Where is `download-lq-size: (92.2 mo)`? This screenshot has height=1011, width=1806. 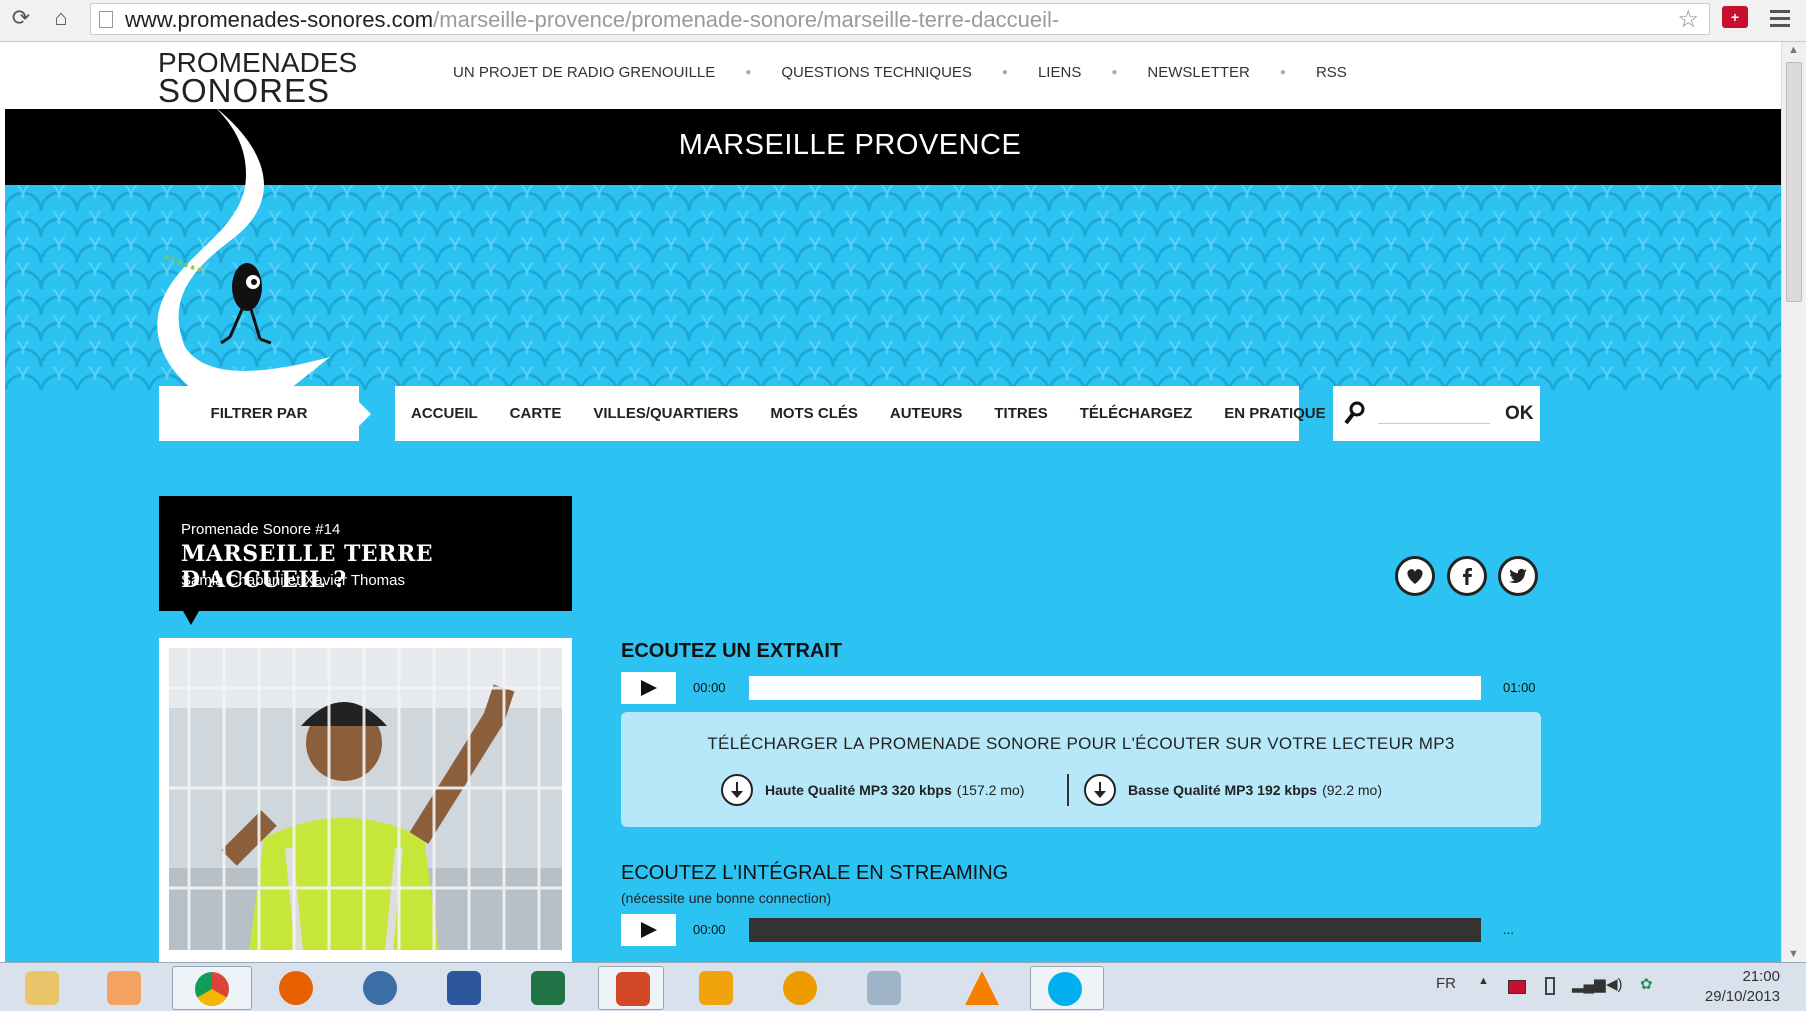 download-lq-size: (92.2 mo) is located at coordinates (1352, 790).